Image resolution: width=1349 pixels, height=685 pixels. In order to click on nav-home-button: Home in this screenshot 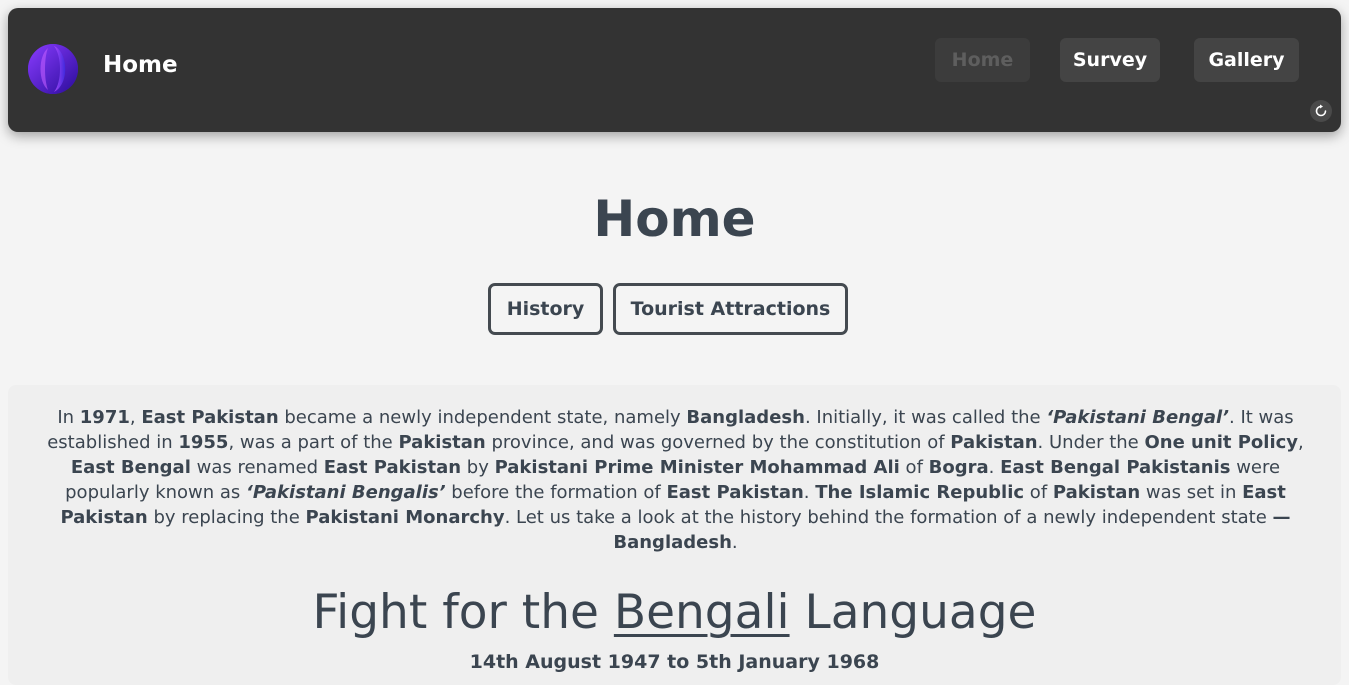, I will do `click(982, 60)`.